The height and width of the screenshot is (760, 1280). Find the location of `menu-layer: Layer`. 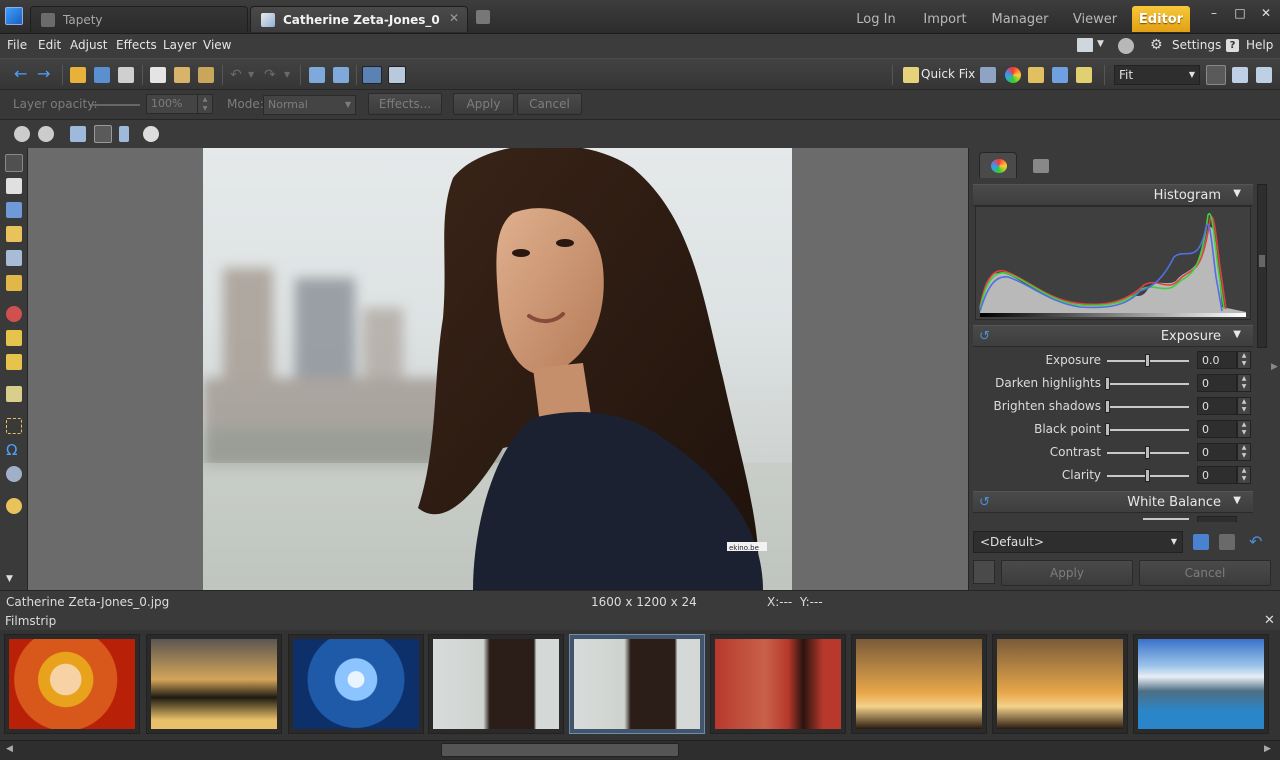

menu-layer: Layer is located at coordinates (179, 45).